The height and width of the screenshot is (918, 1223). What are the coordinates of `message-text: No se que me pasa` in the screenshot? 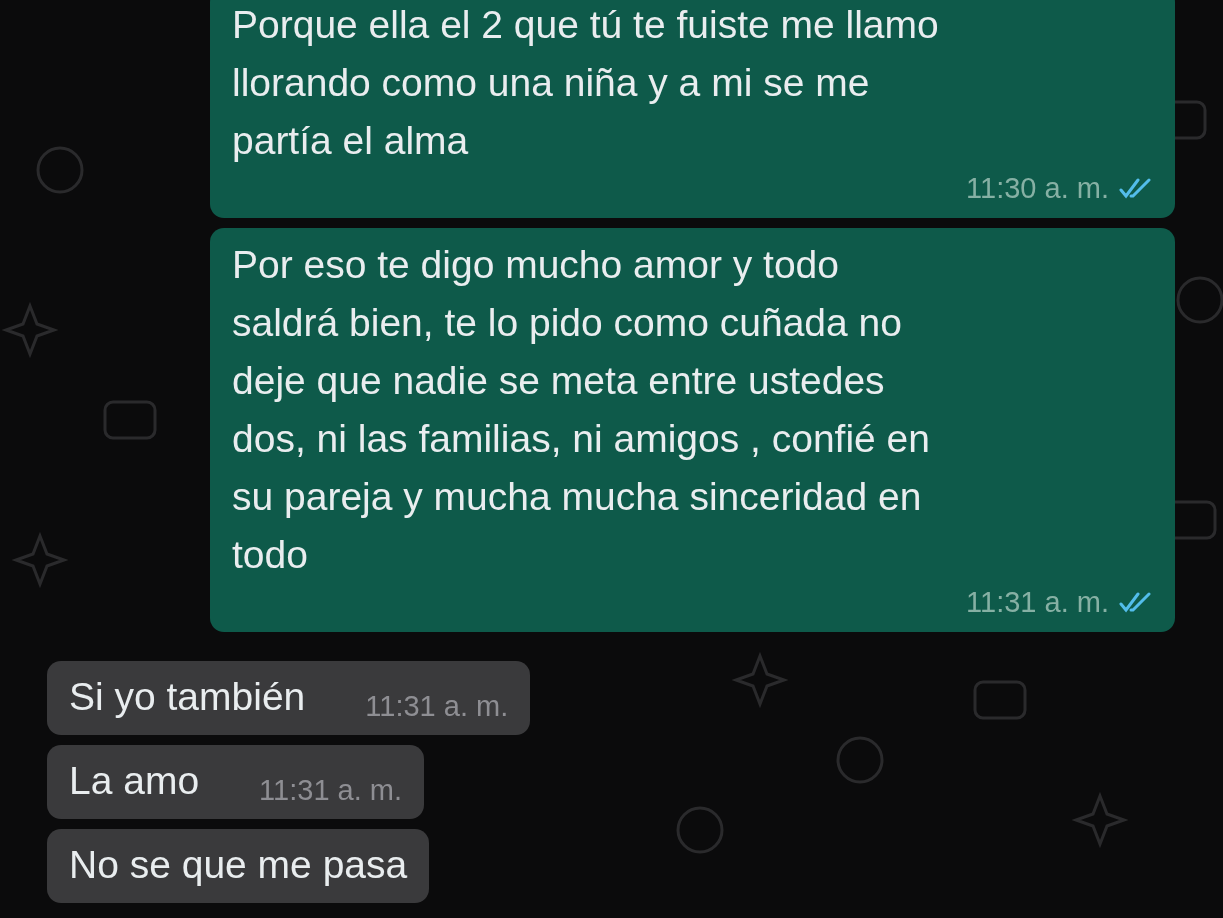 It's located at (238, 865).